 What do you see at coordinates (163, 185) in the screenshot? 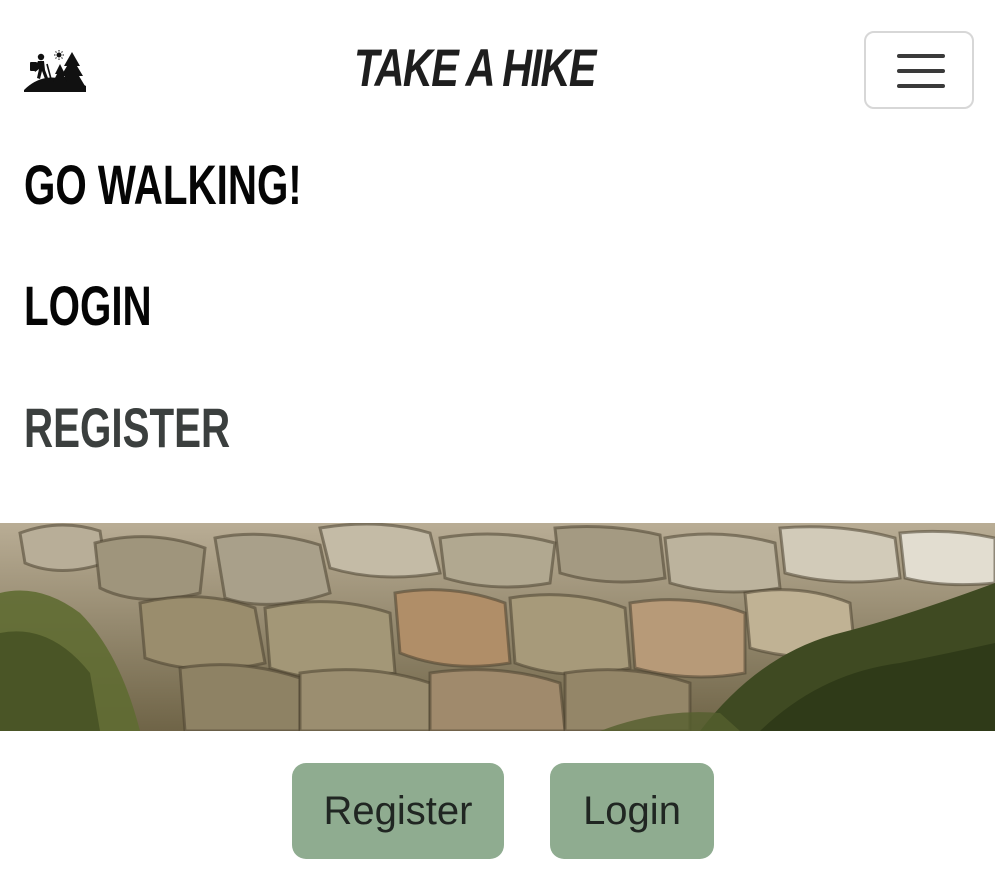
I see `nav-link-go-walking: GO WALKING!` at bounding box center [163, 185].